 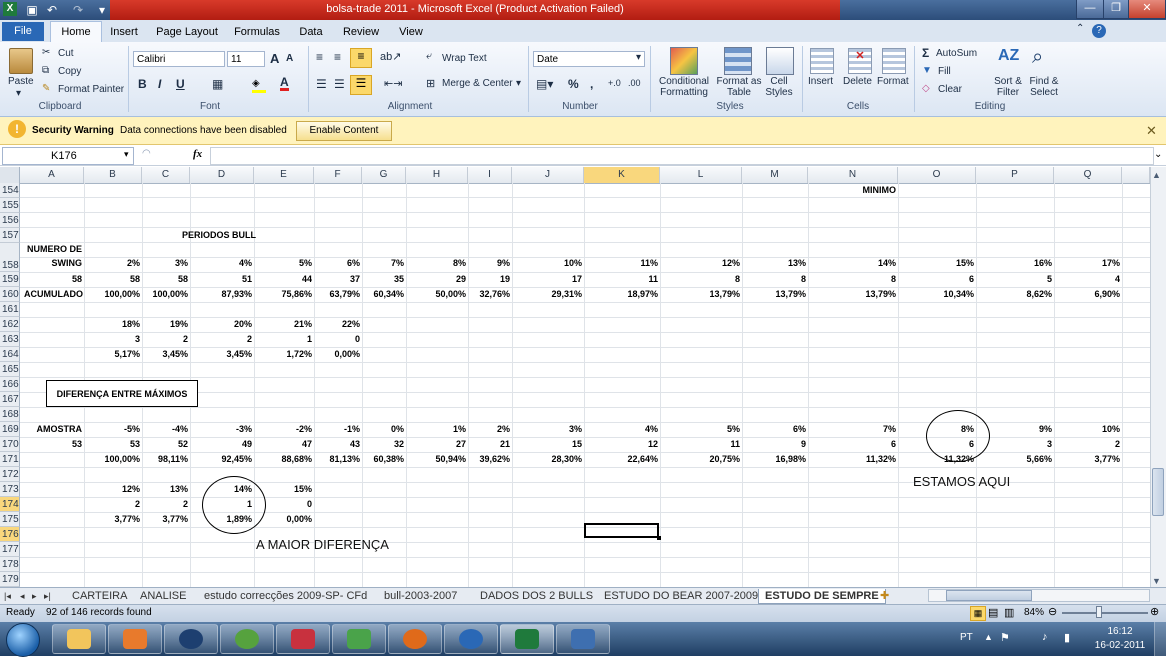 I want to click on cell-d160: 87,93%, so click(x=222, y=294).